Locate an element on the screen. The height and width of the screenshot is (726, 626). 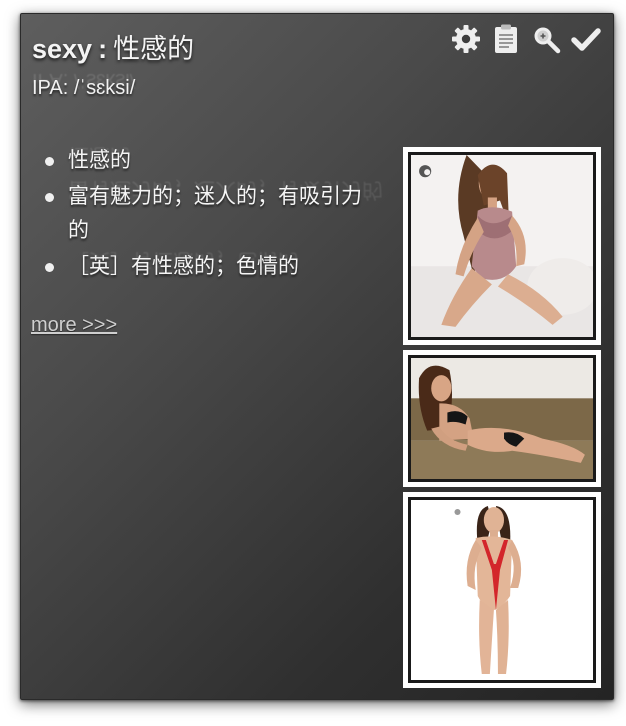
zoom-button is located at coordinates (546, 39).